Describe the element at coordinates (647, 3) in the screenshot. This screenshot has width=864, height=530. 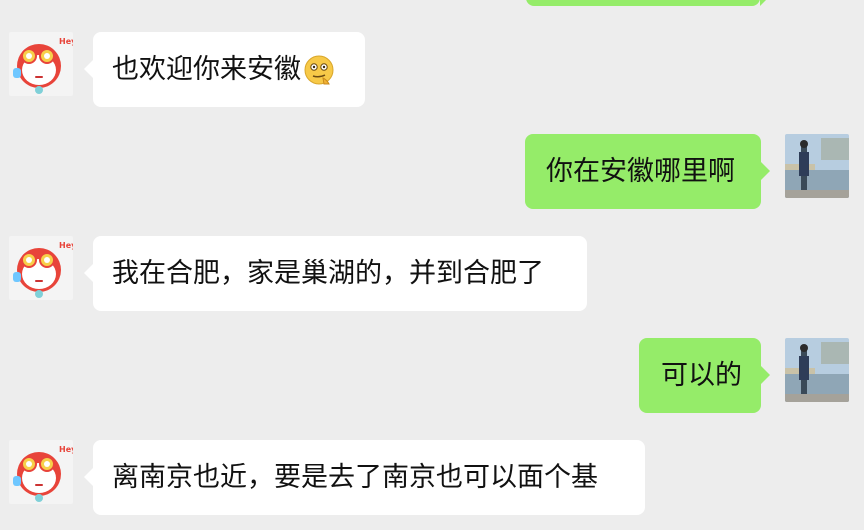
I see `message-bubble-outgoing-partial` at that location.